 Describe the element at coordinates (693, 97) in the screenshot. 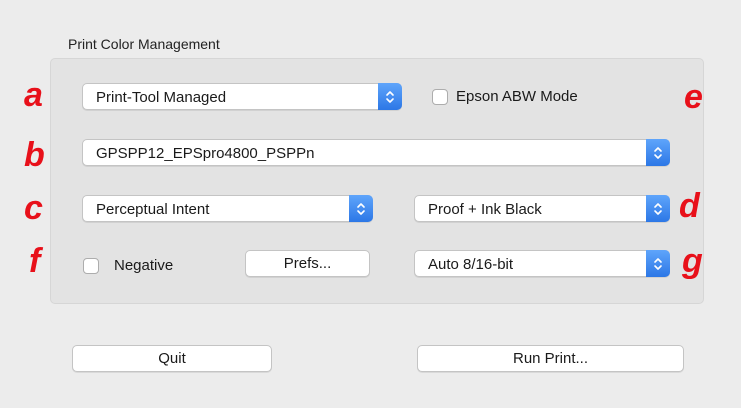

I see `annotation-letter-e: e` at that location.